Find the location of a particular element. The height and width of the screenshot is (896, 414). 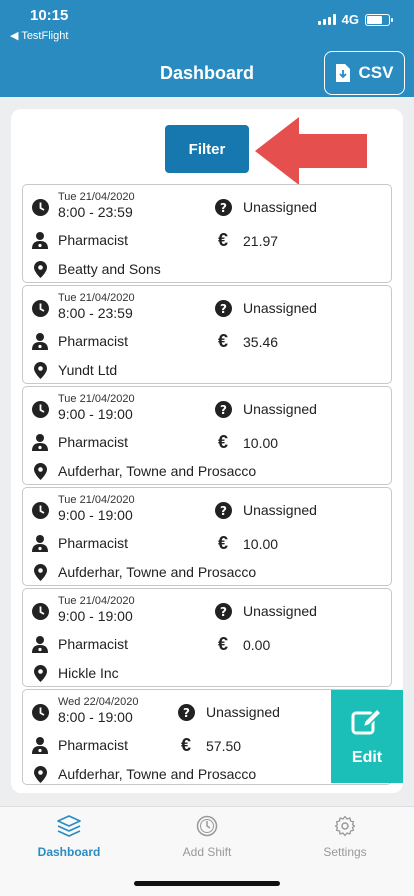

shift-rate: 35.46 is located at coordinates (261, 341).